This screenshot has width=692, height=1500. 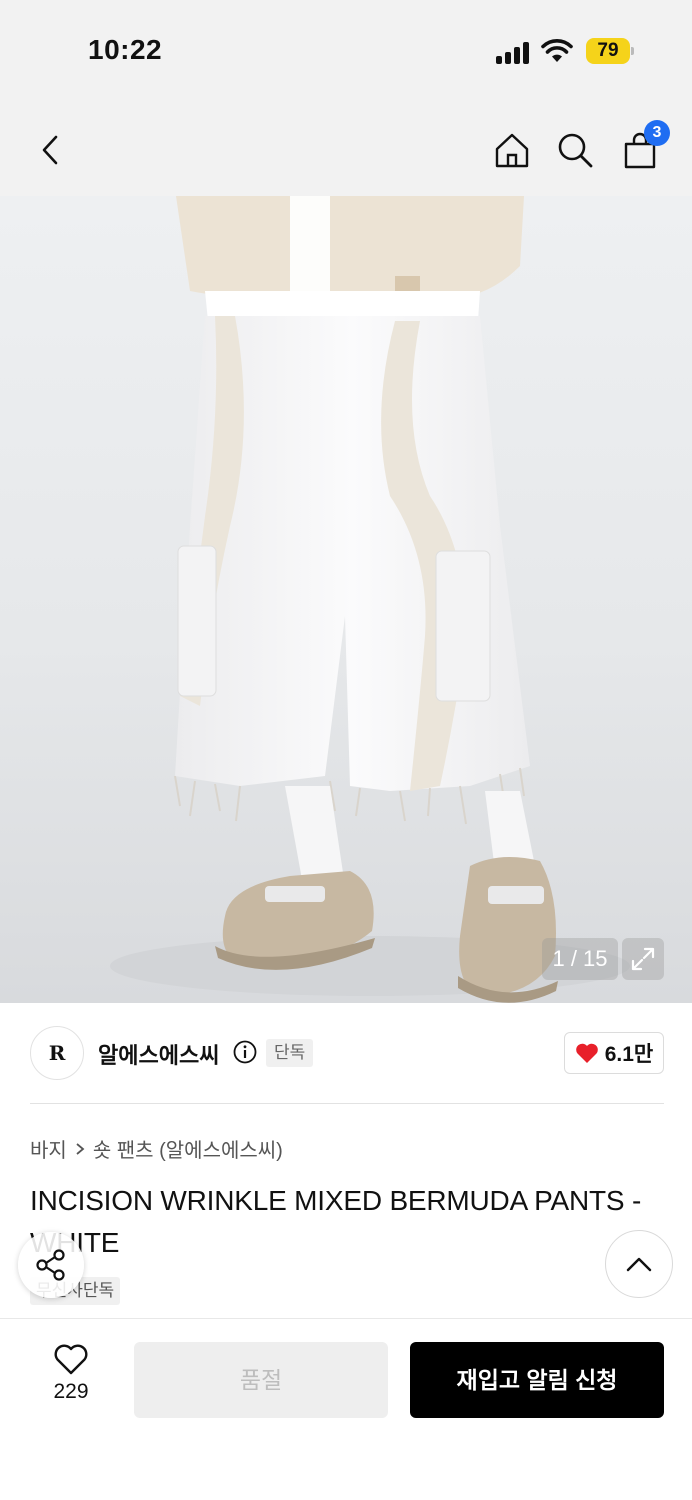 I want to click on back-button, so click(x=50, y=150).